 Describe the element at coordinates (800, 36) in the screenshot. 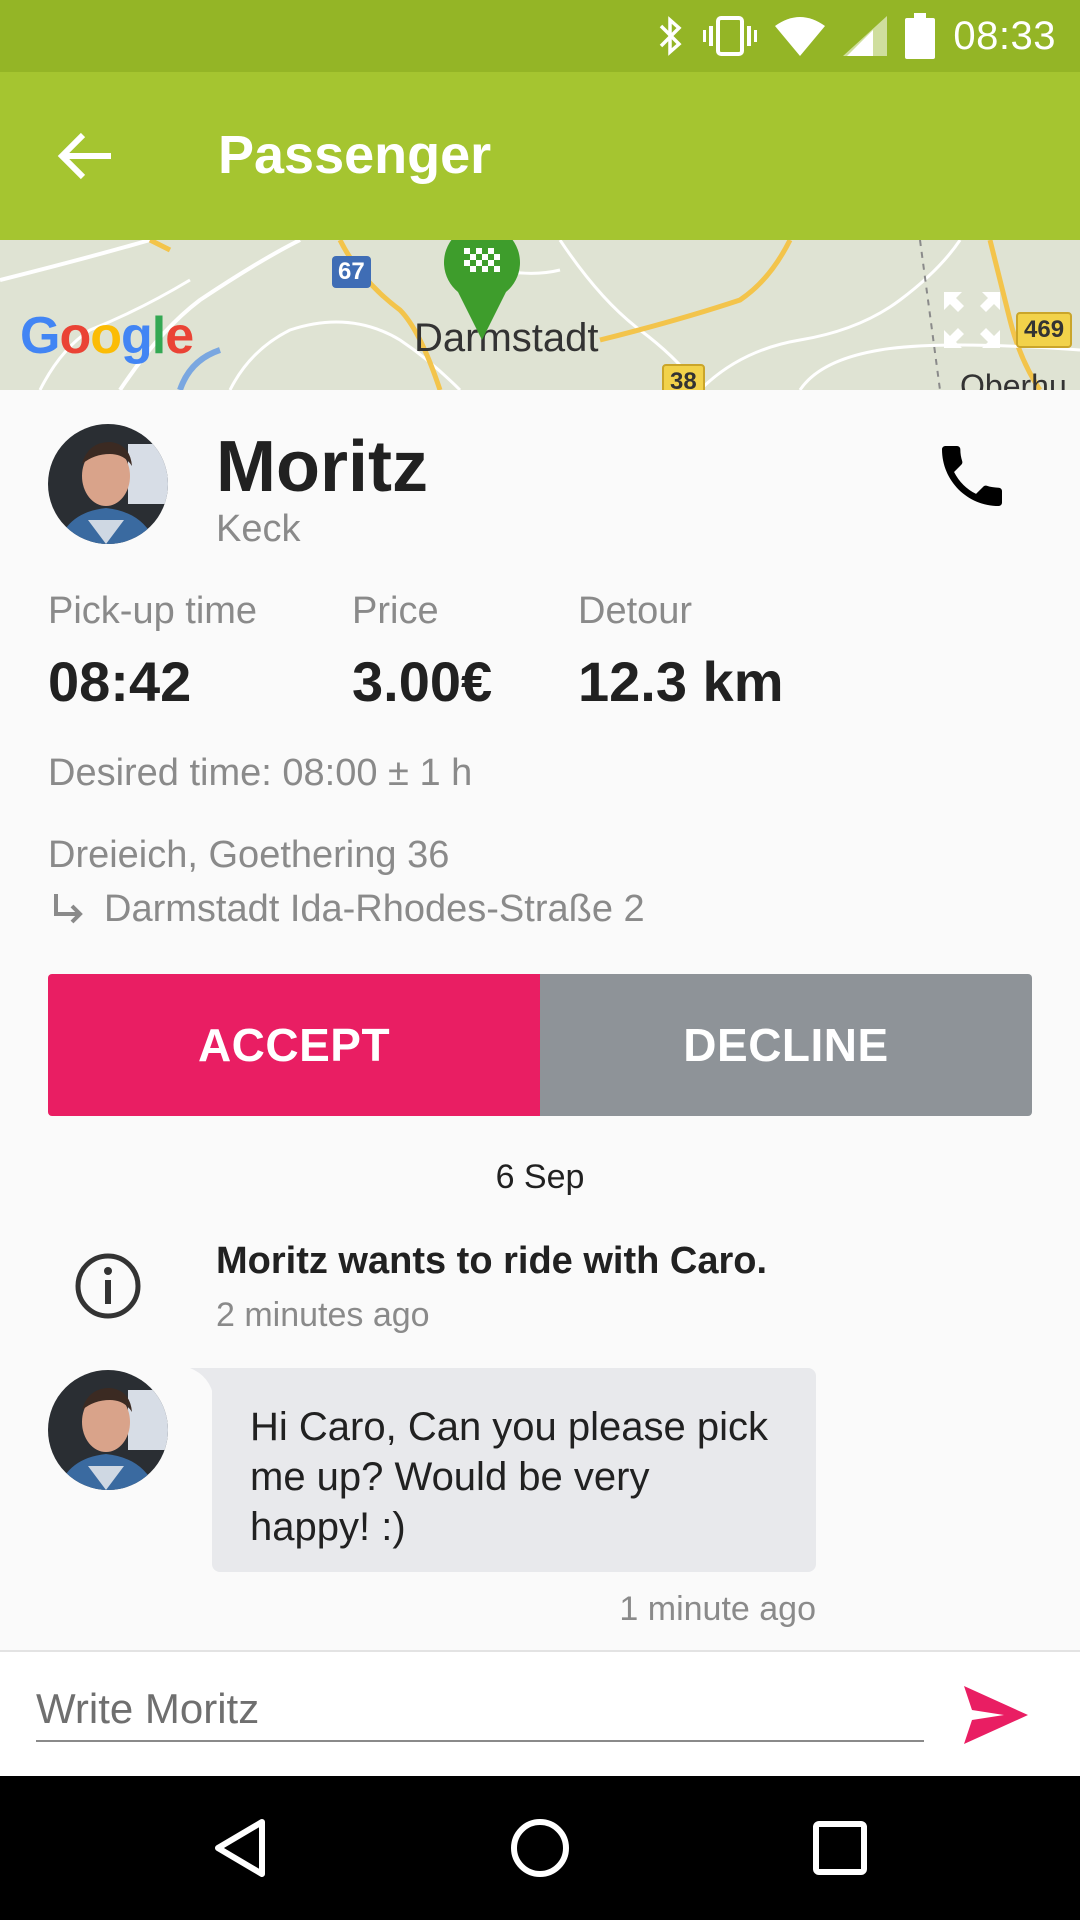

I see `wifi-icon` at that location.